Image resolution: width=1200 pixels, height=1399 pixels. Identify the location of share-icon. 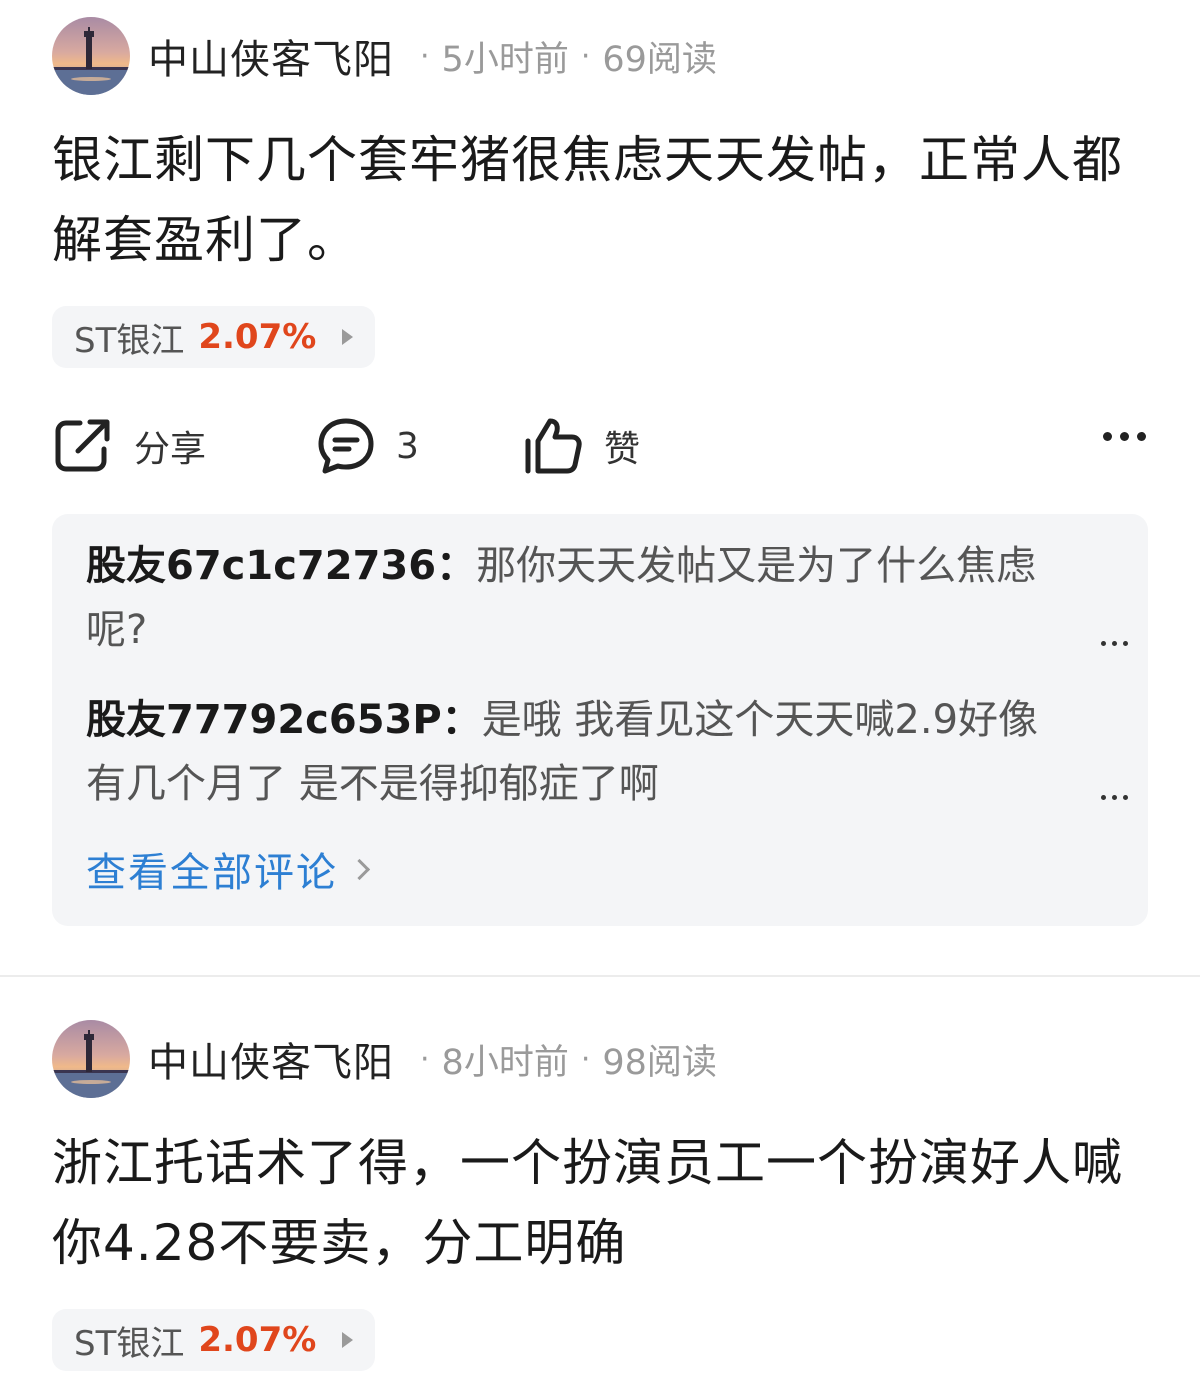
(82, 445).